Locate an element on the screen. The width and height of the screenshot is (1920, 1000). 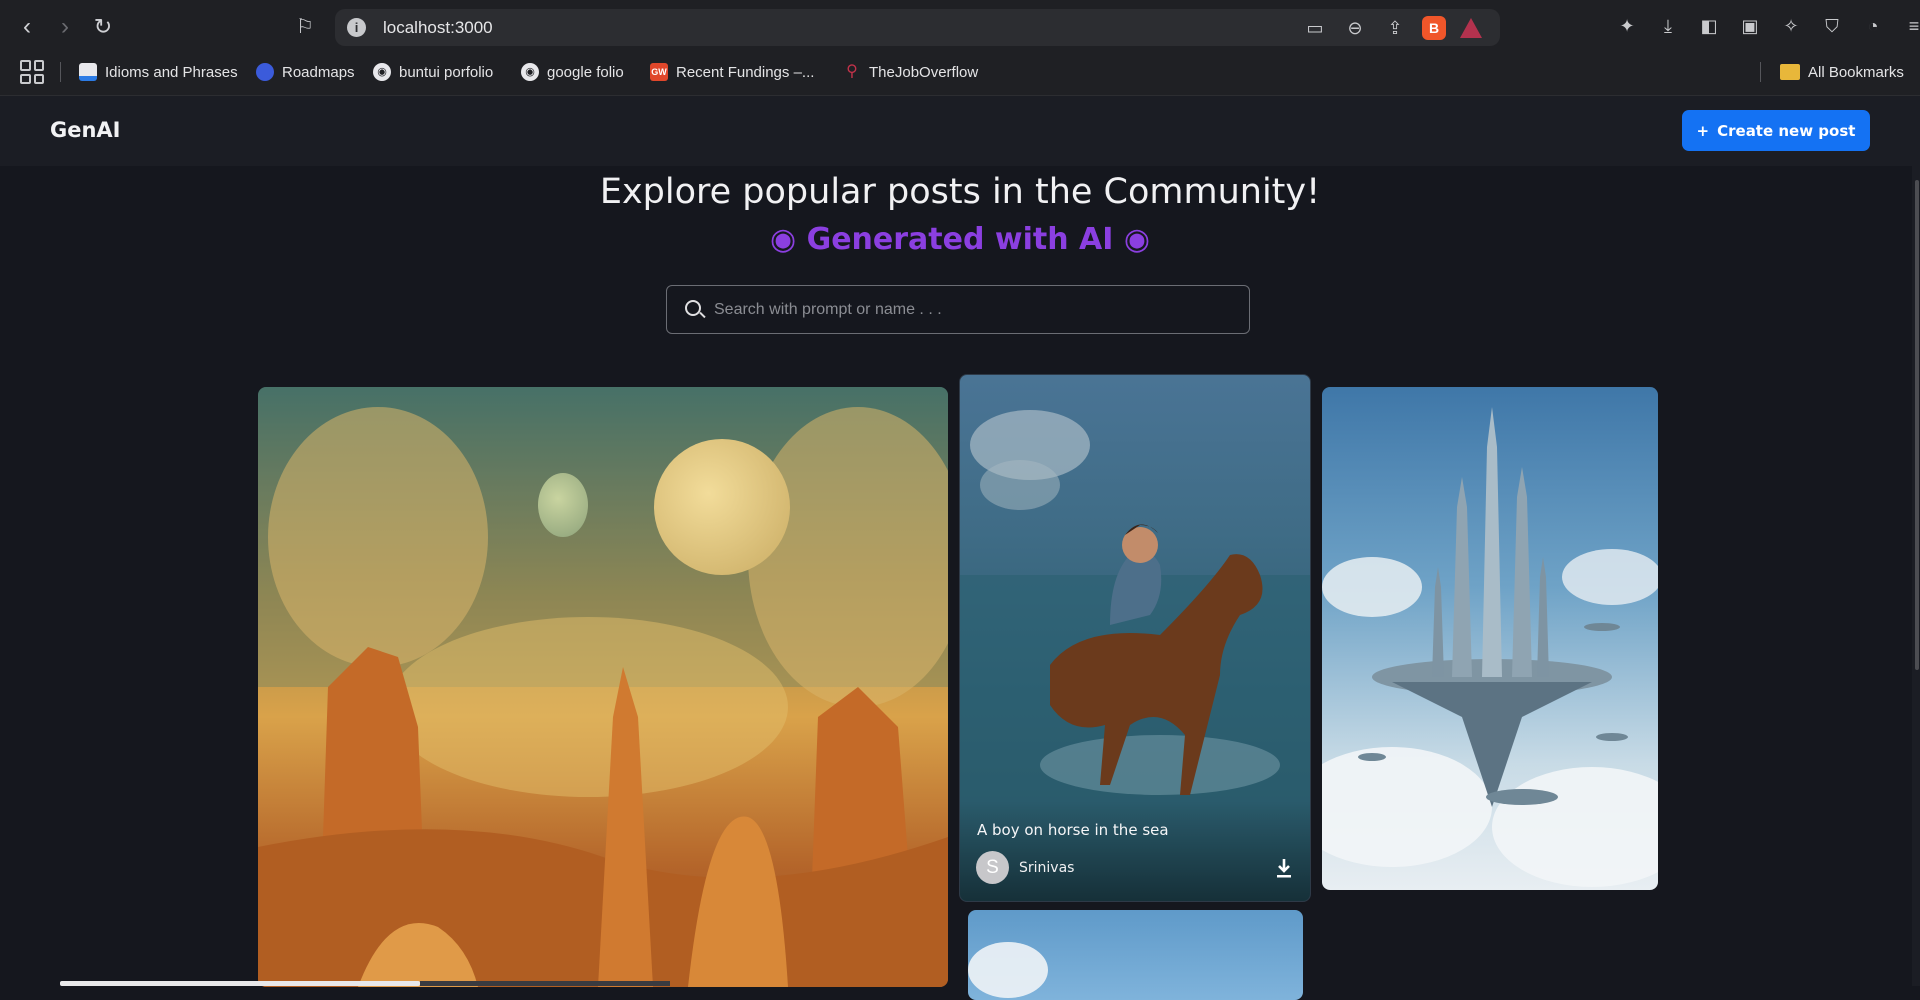
post-card-horse: A boy on horse in the sea S Srinivas is located at coordinates (1135, 638).